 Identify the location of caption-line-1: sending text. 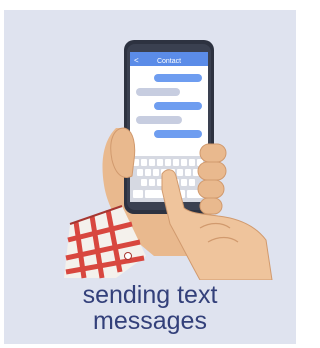
(150, 295).